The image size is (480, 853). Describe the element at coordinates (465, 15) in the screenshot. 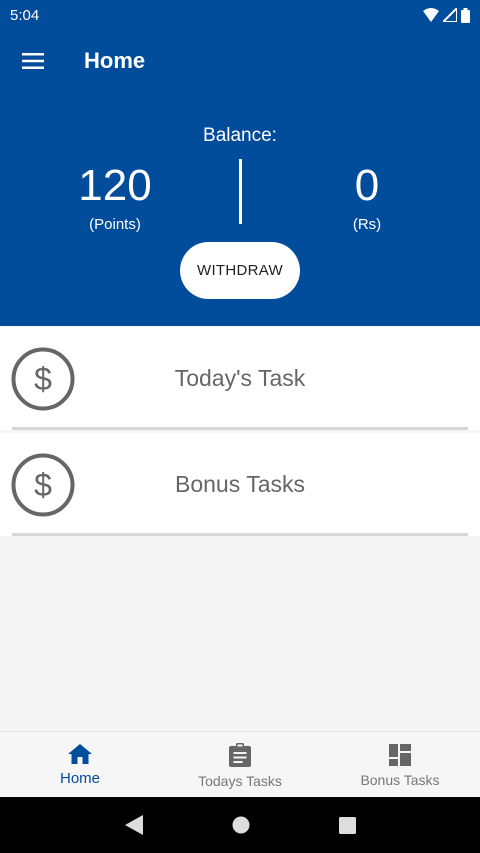

I see `battery-icon` at that location.